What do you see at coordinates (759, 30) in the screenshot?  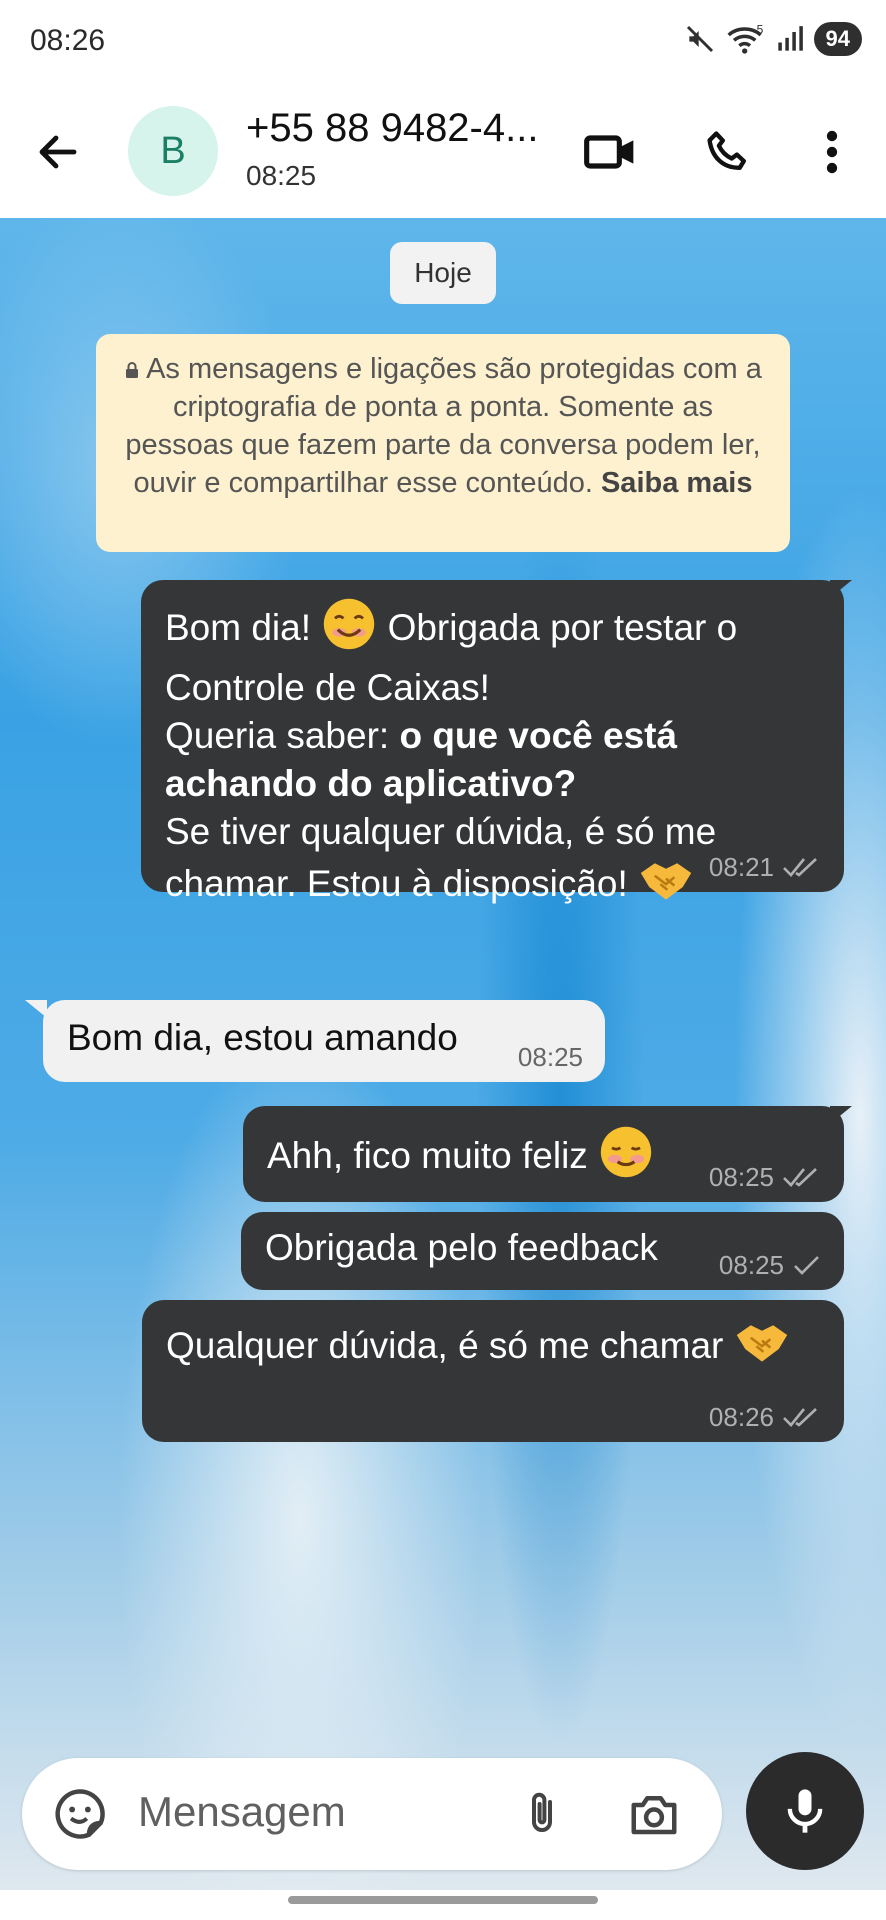 I see `wifi-badge: 5` at bounding box center [759, 30].